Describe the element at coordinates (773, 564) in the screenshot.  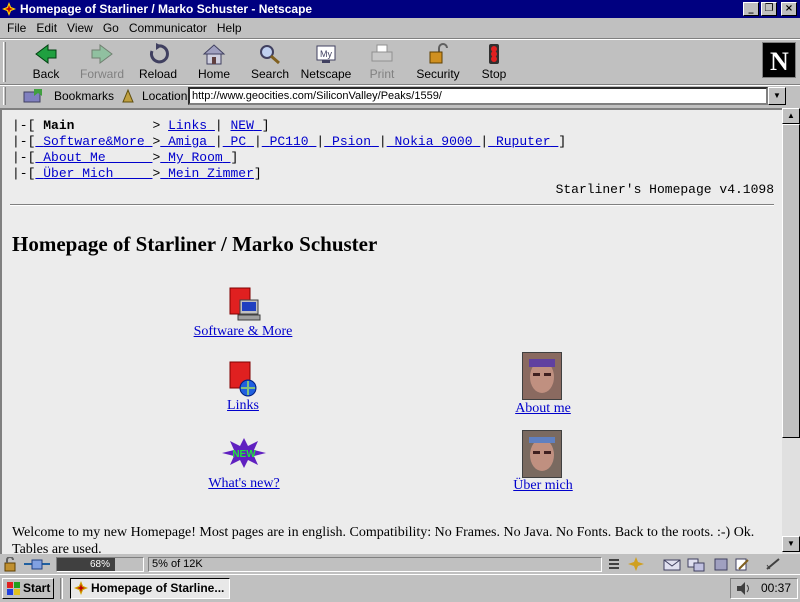
I see `edit-pencil-icon` at that location.